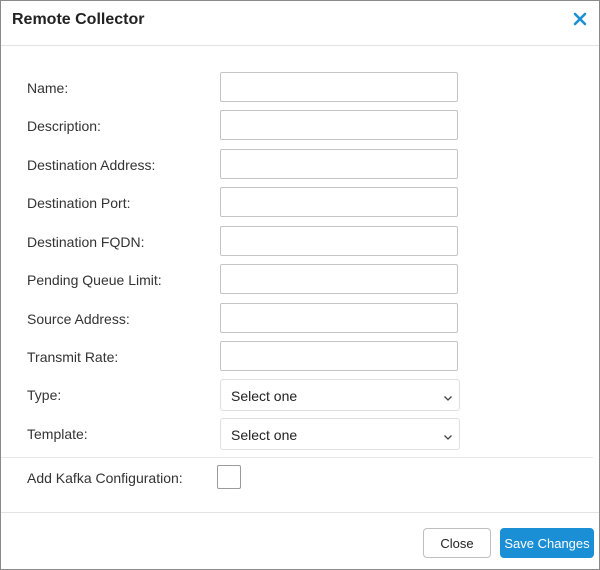 This screenshot has height=570, width=600. Describe the element at coordinates (86, 242) in the screenshot. I see `destination-fqdn-label: Destination FQDN:` at that location.